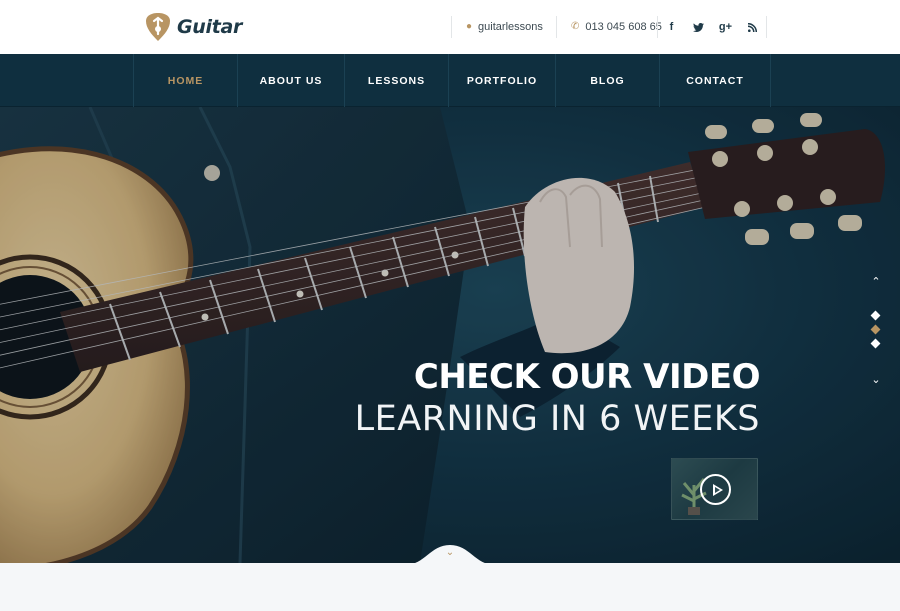 This screenshot has height=611, width=900. Describe the element at coordinates (557, 419) in the screenshot. I see `hero-title-line-2: LEARNING IN 6 WEEKS` at that location.